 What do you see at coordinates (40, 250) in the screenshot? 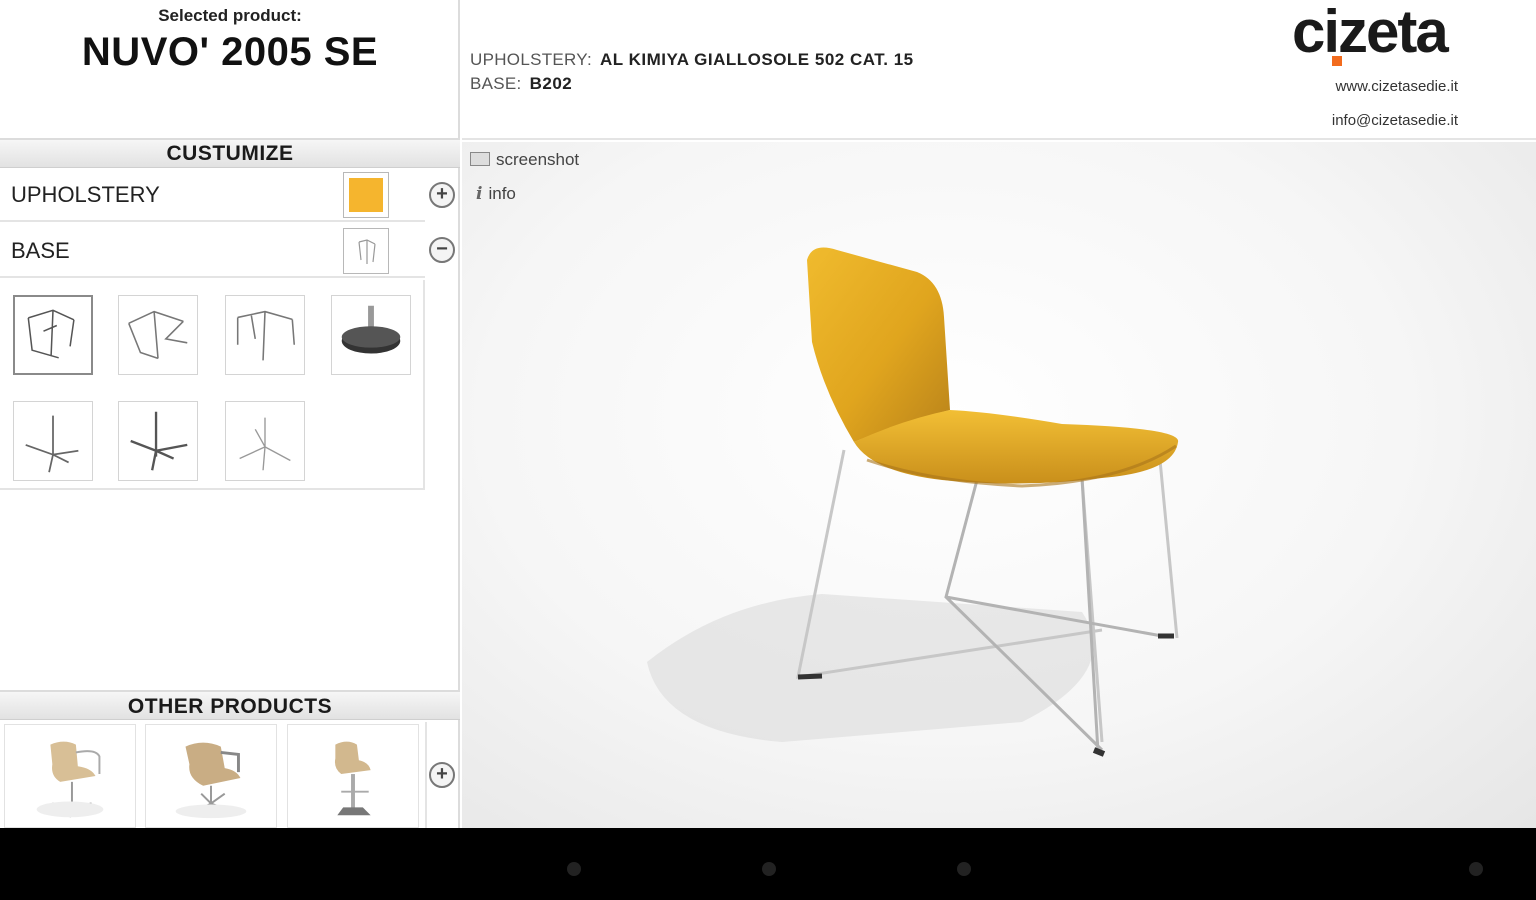
I see `base-label: BASE` at bounding box center [40, 250].